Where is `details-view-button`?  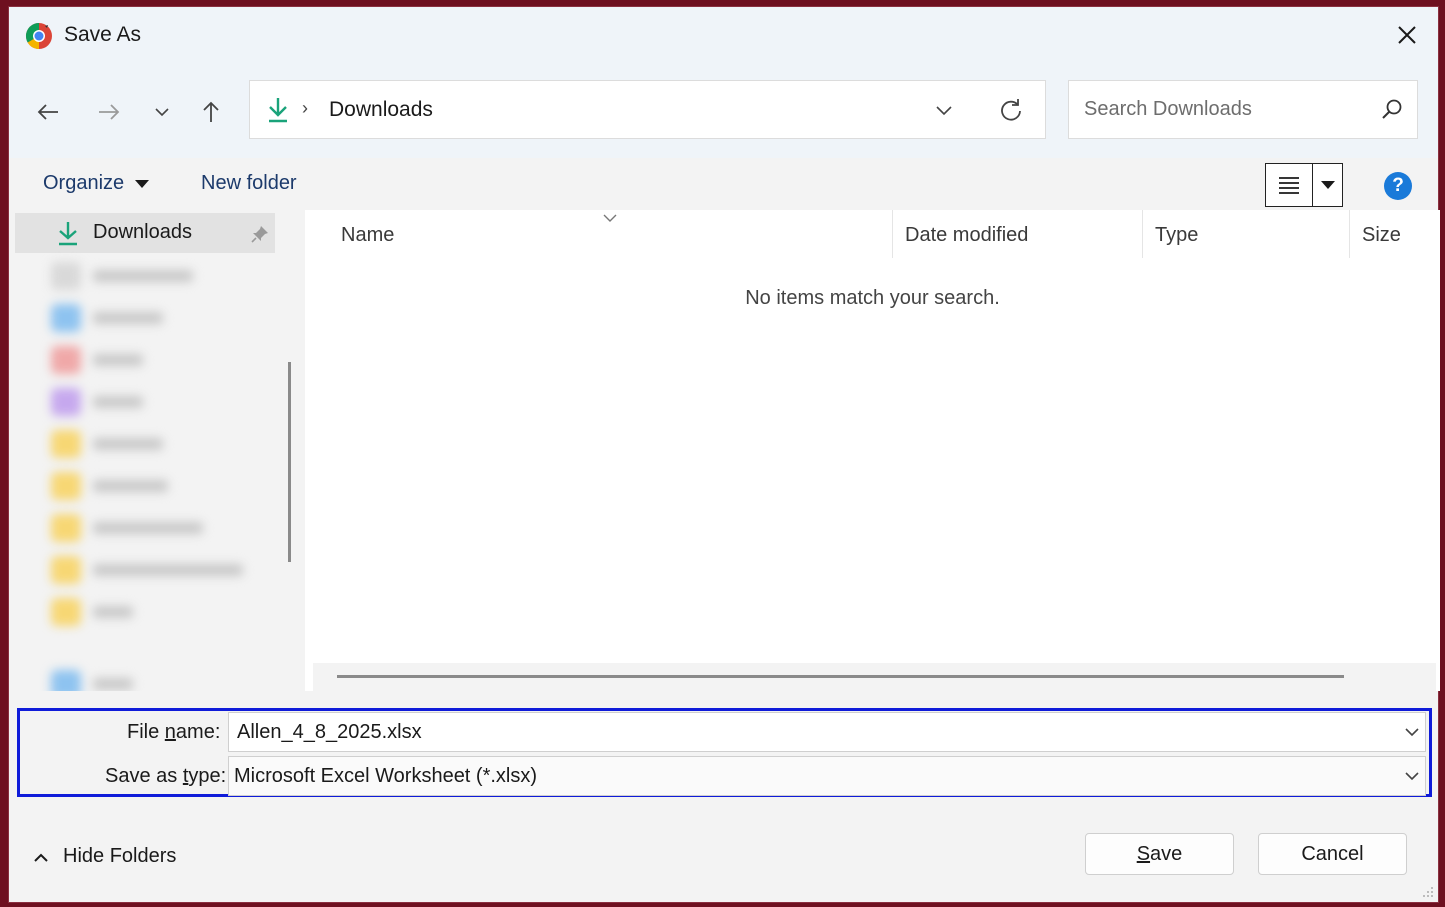
details-view-button is located at coordinates (1289, 185).